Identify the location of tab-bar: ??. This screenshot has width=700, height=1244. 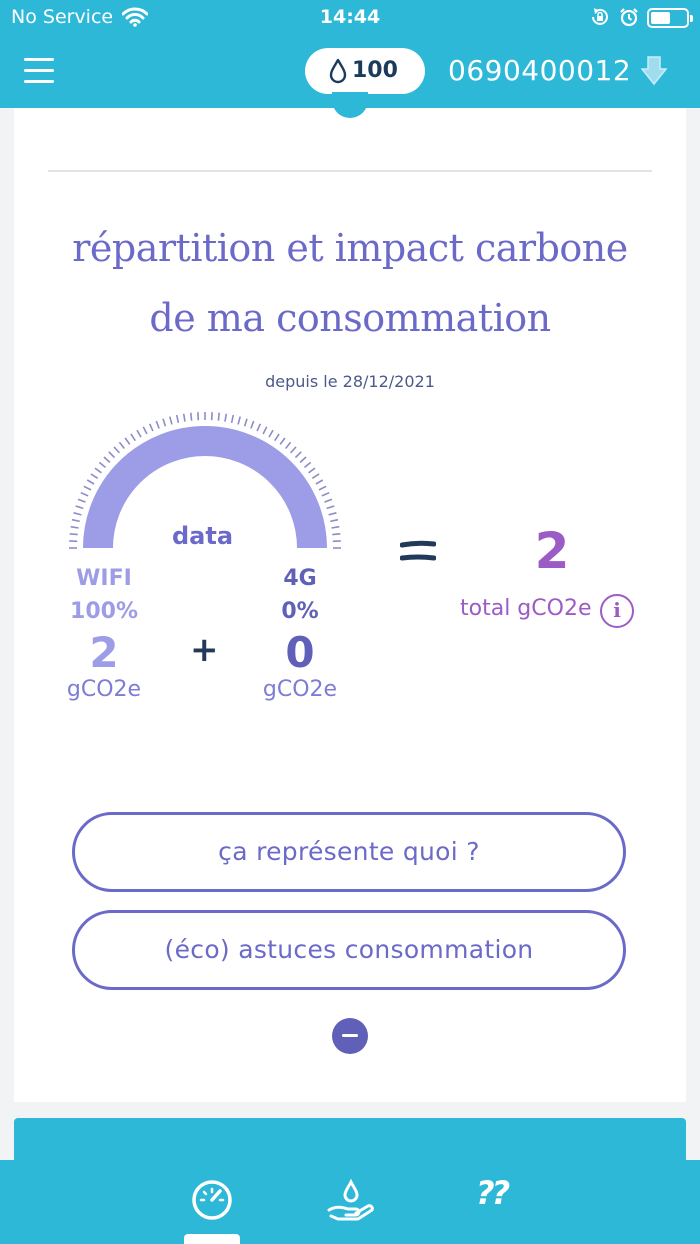
(350, 1202).